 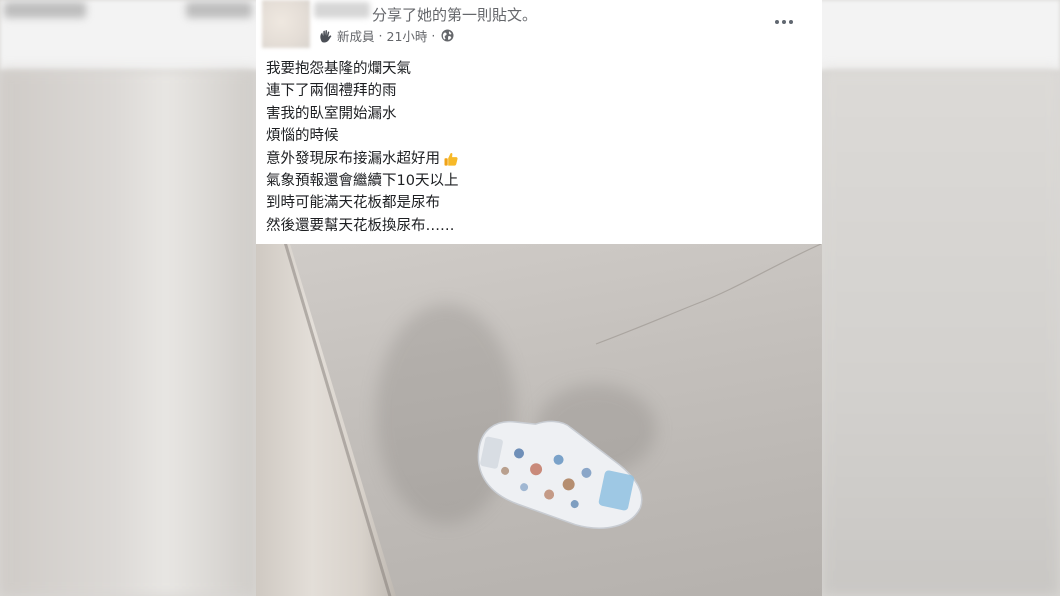 I want to click on post-line: 到時可能滿天花板都是尿布, so click(x=353, y=203).